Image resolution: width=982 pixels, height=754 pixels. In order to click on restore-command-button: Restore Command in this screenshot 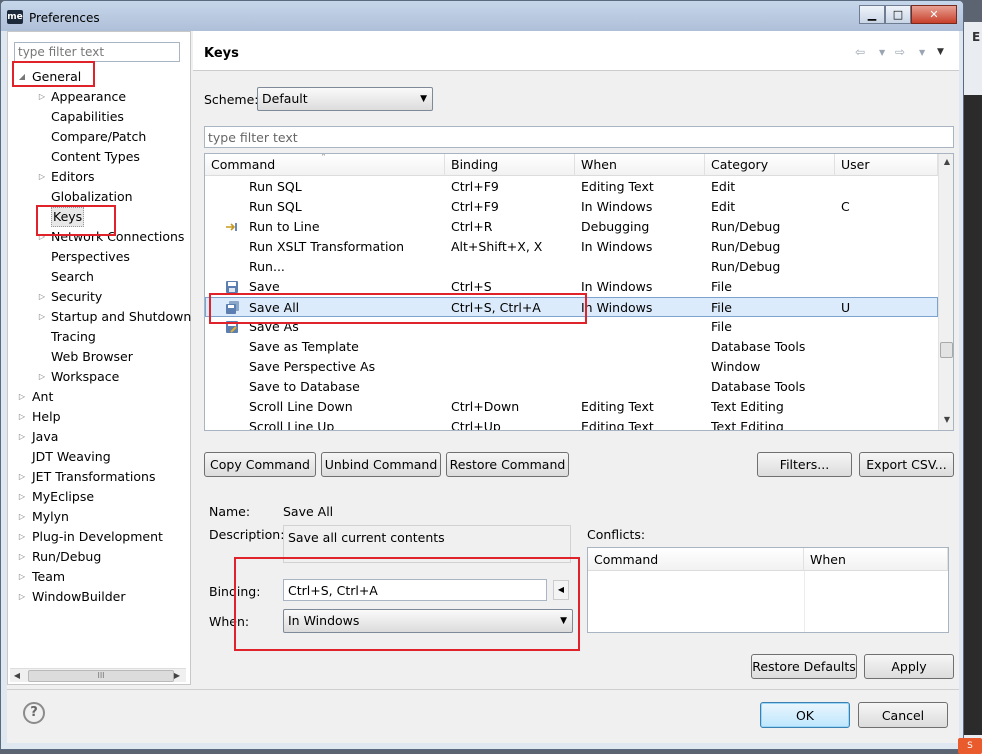, I will do `click(507, 464)`.